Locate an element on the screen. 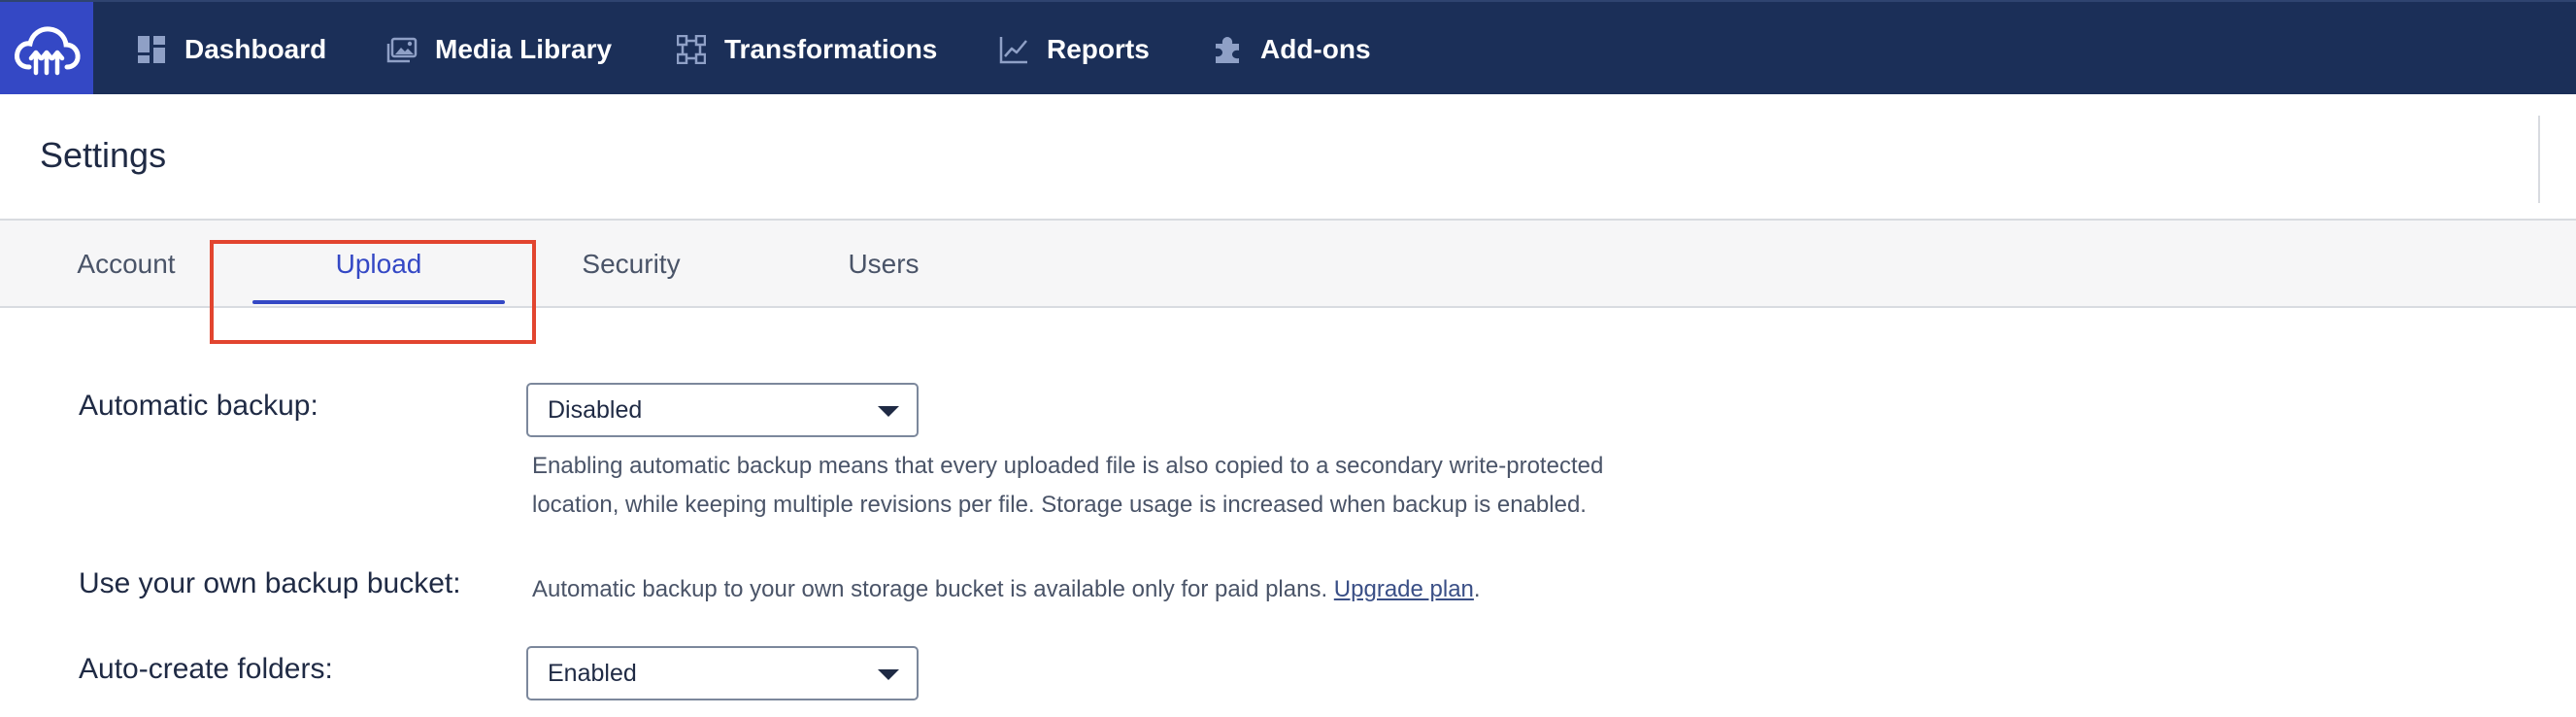 Image resolution: width=2576 pixels, height=717 pixels. automatic-backup-label: Automatic backup: is located at coordinates (199, 406).